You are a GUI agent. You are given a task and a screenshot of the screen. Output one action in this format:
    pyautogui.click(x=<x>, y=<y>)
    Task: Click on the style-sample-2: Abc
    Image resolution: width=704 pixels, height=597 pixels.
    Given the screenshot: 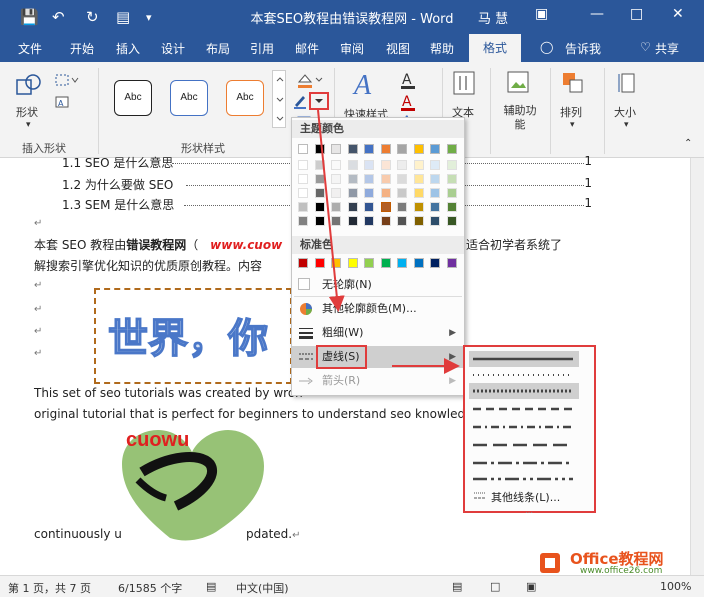 What is the action you would take?
    pyautogui.click(x=189, y=98)
    